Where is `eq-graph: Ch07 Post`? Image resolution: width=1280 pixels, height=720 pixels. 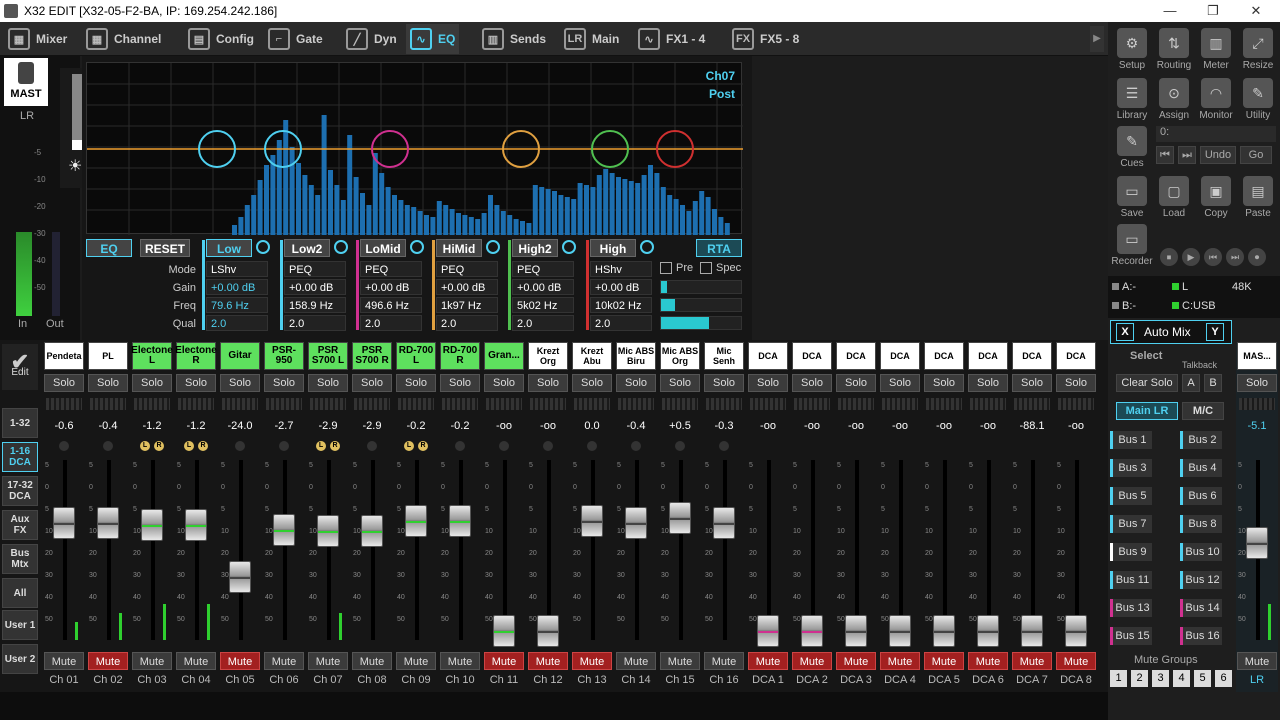
eq-graph: Ch07 Post is located at coordinates (414, 148).